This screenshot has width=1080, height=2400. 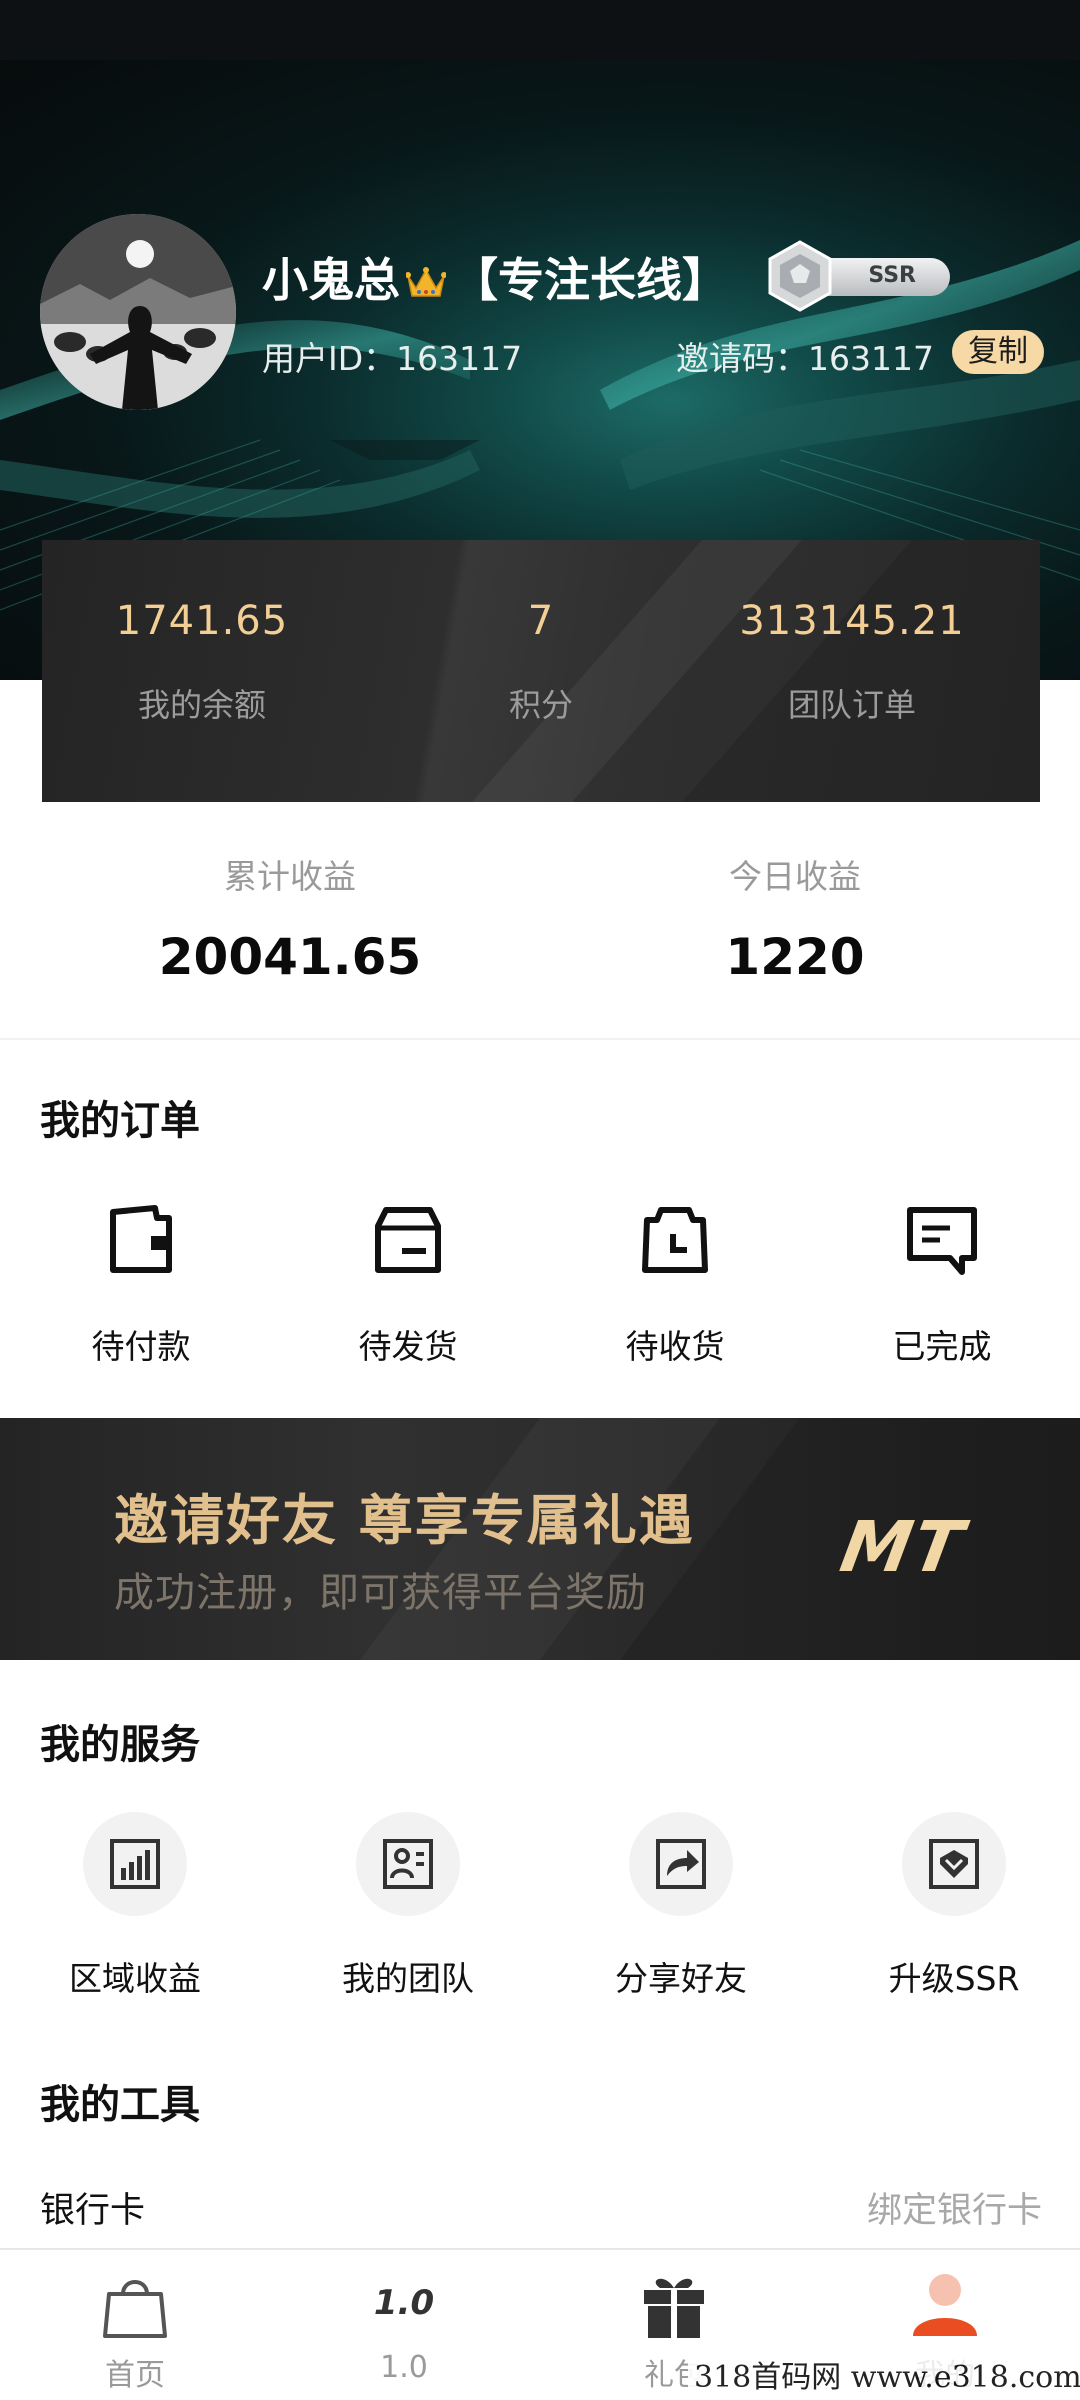 What do you see at coordinates (201, 705) in the screenshot?
I see `stat-balance-label: 我的余额` at bounding box center [201, 705].